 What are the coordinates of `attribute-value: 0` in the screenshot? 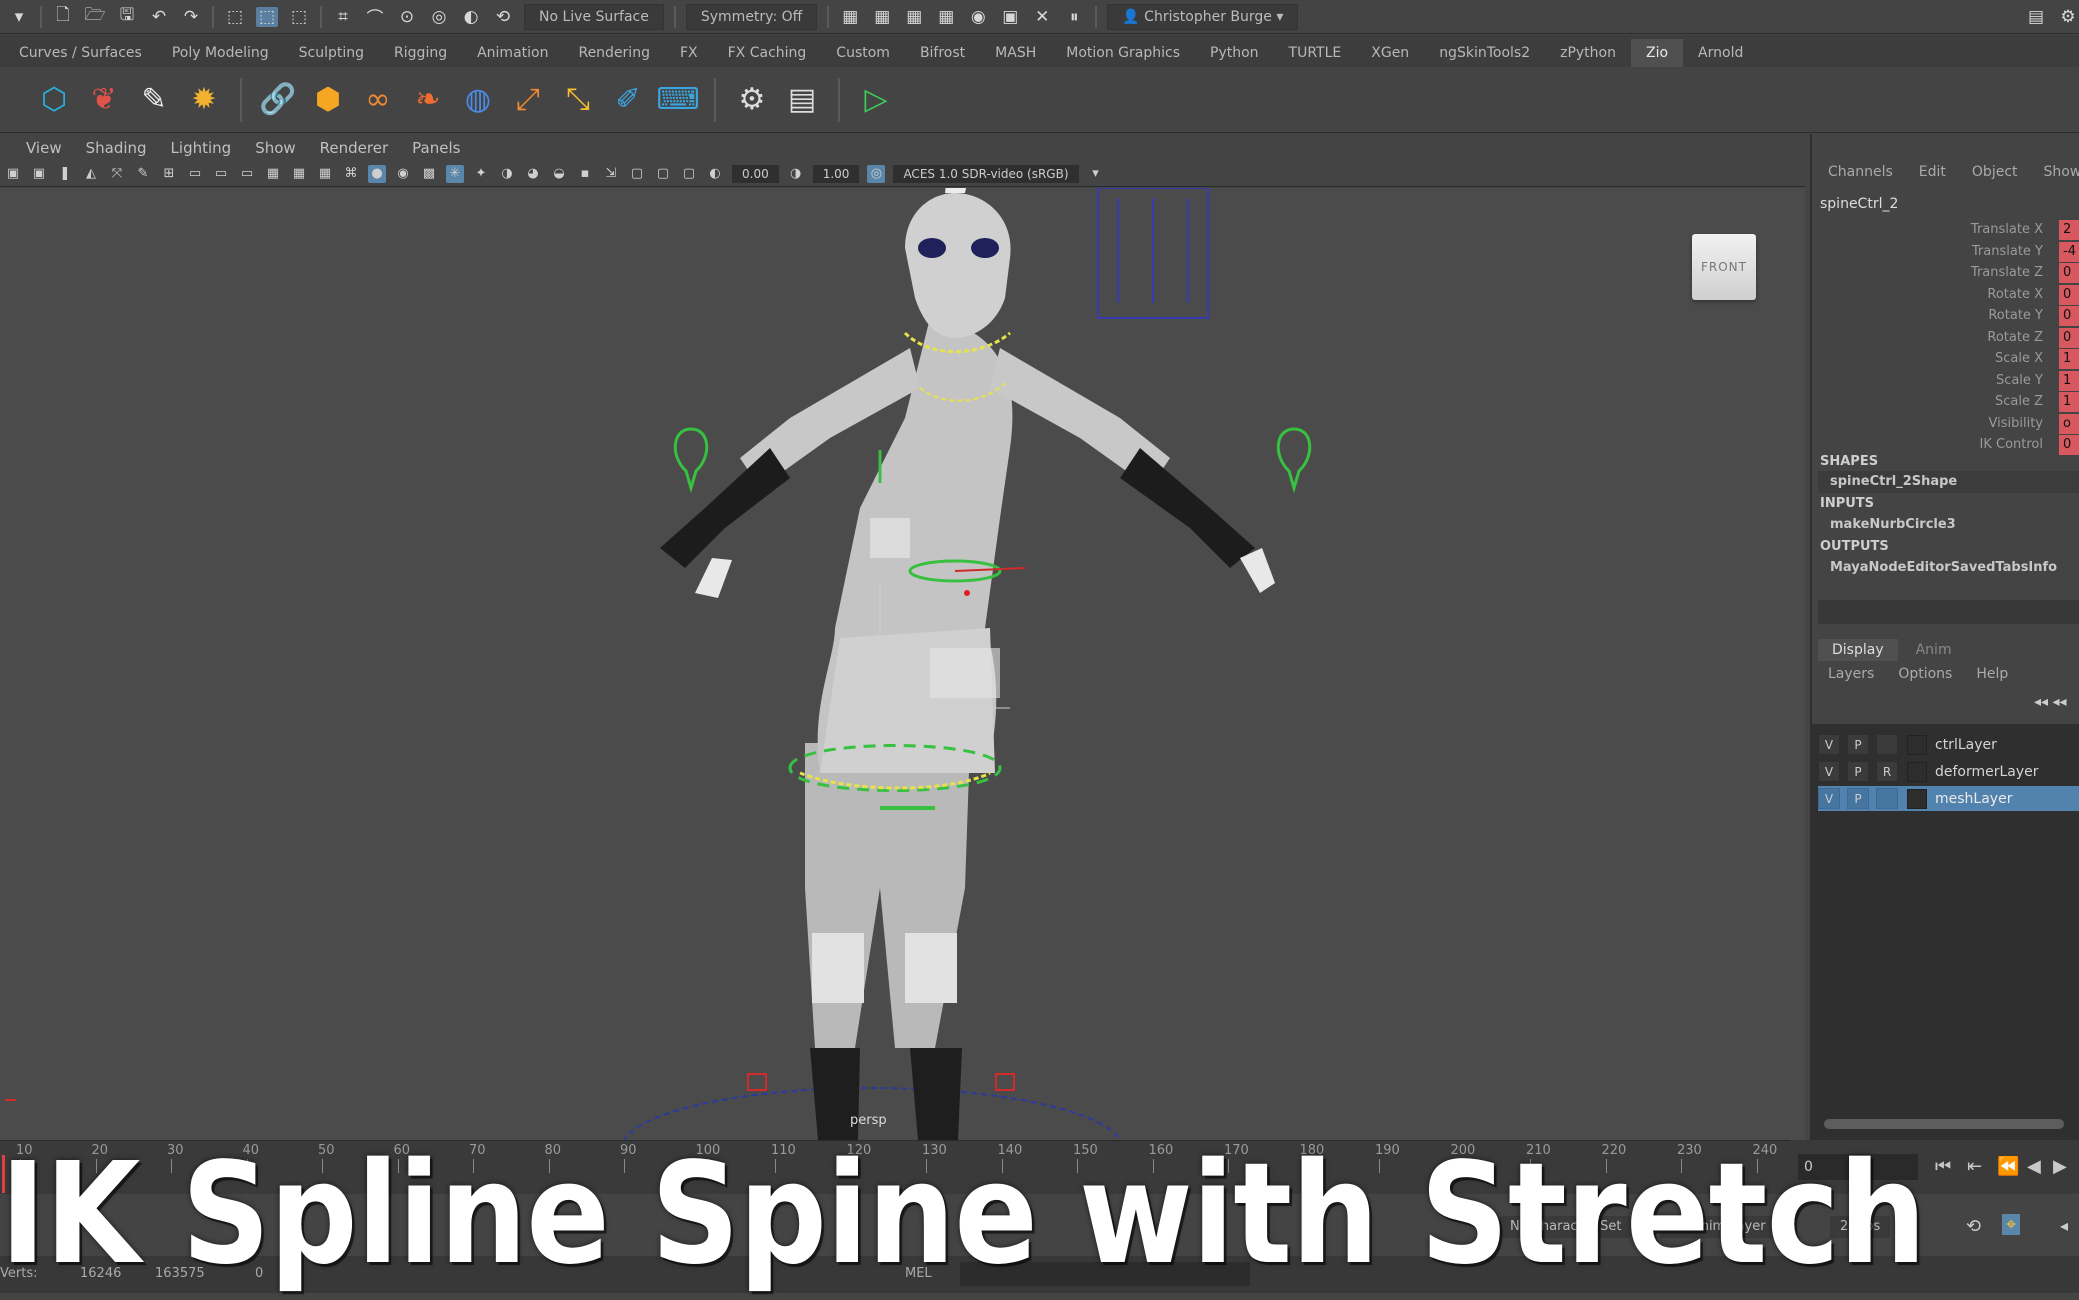 It's located at (2069, 294).